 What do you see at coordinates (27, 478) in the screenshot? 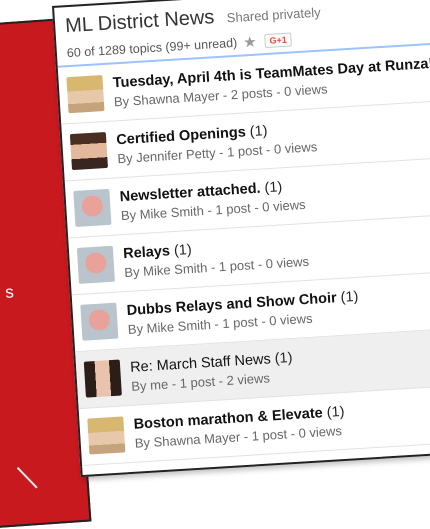
I see `background-card-decoration` at bounding box center [27, 478].